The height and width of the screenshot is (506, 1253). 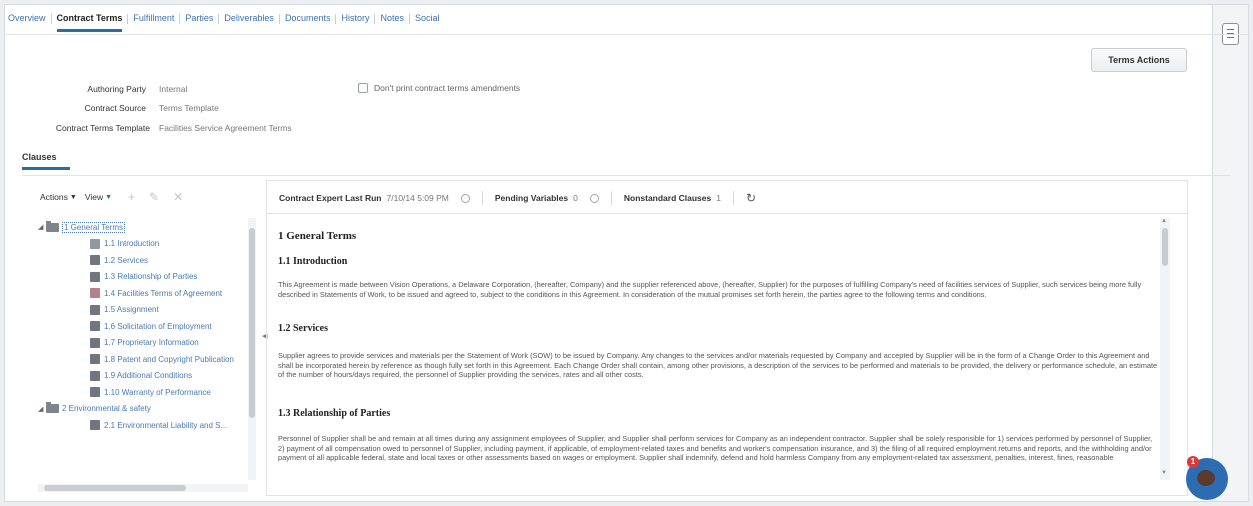 What do you see at coordinates (115, 108) in the screenshot?
I see `contract-source-label: Contract Source` at bounding box center [115, 108].